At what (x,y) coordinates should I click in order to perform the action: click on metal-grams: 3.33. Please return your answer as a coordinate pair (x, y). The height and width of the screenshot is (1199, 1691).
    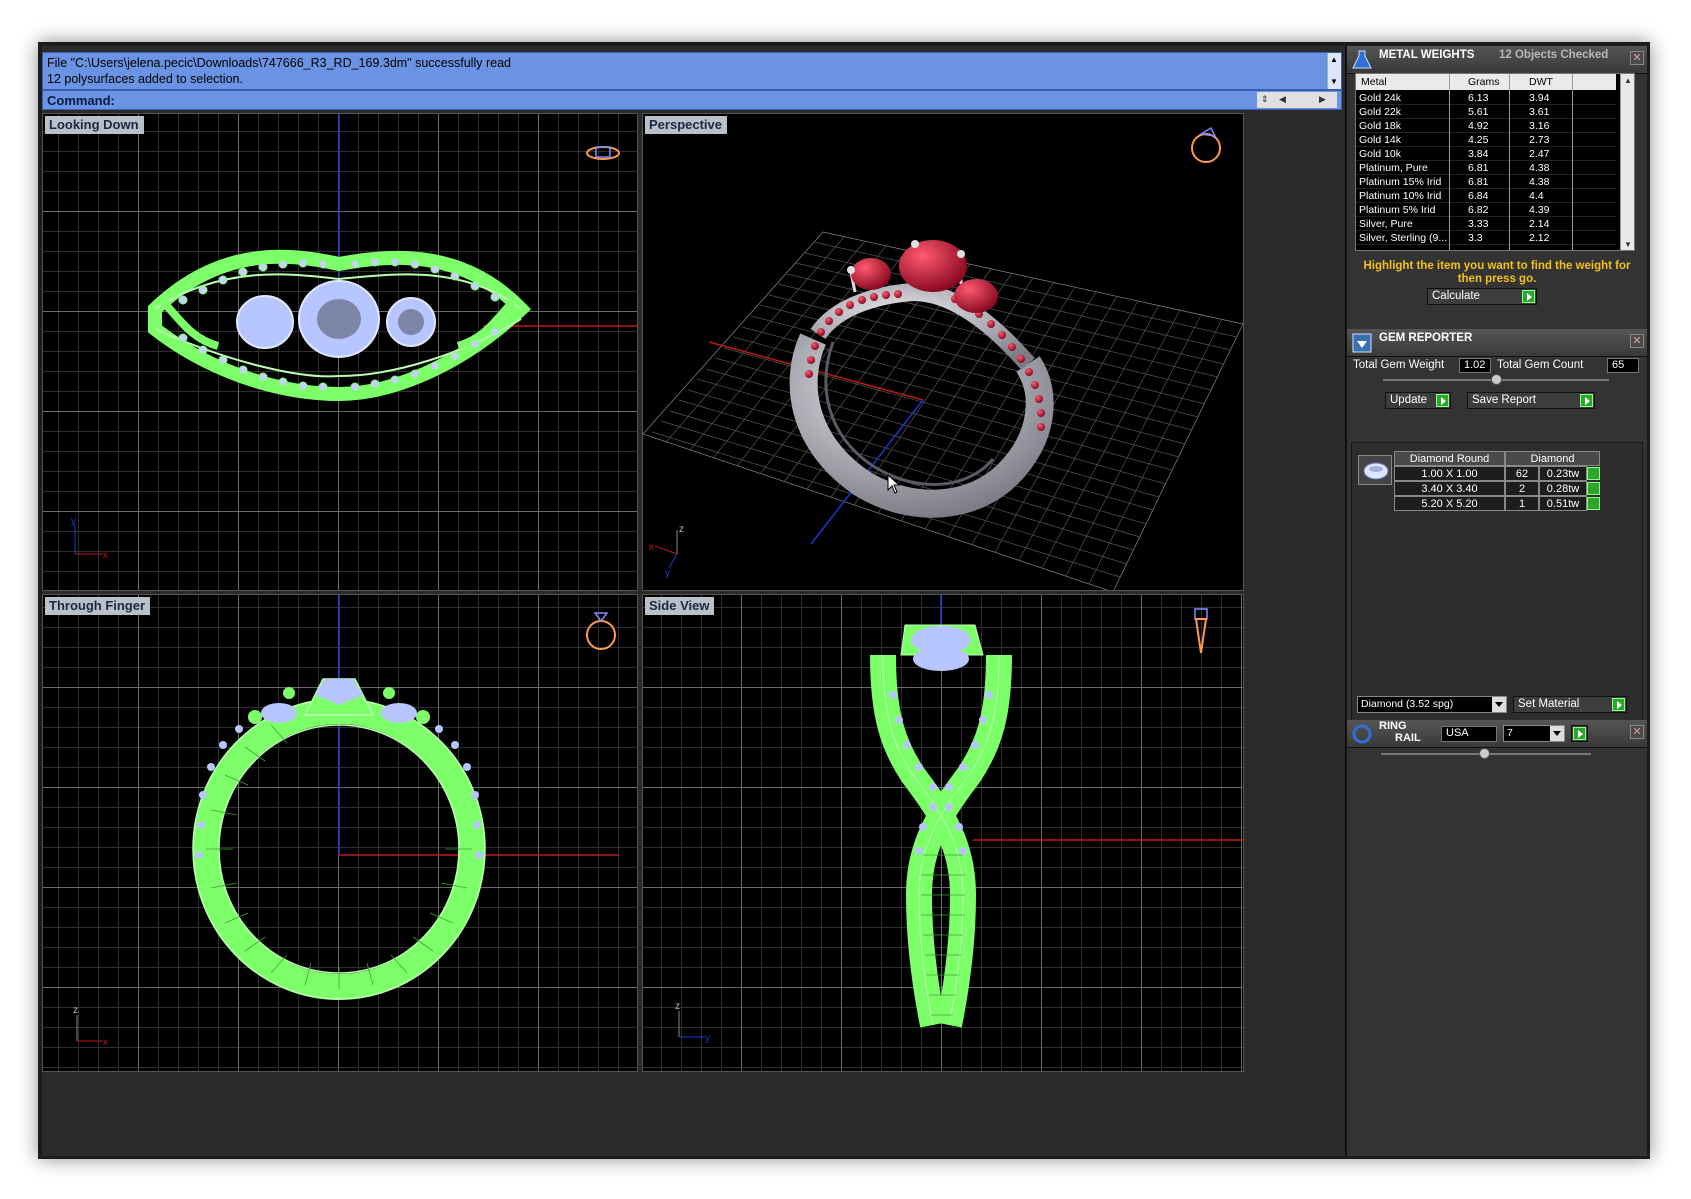
    Looking at the image, I should click on (1478, 224).